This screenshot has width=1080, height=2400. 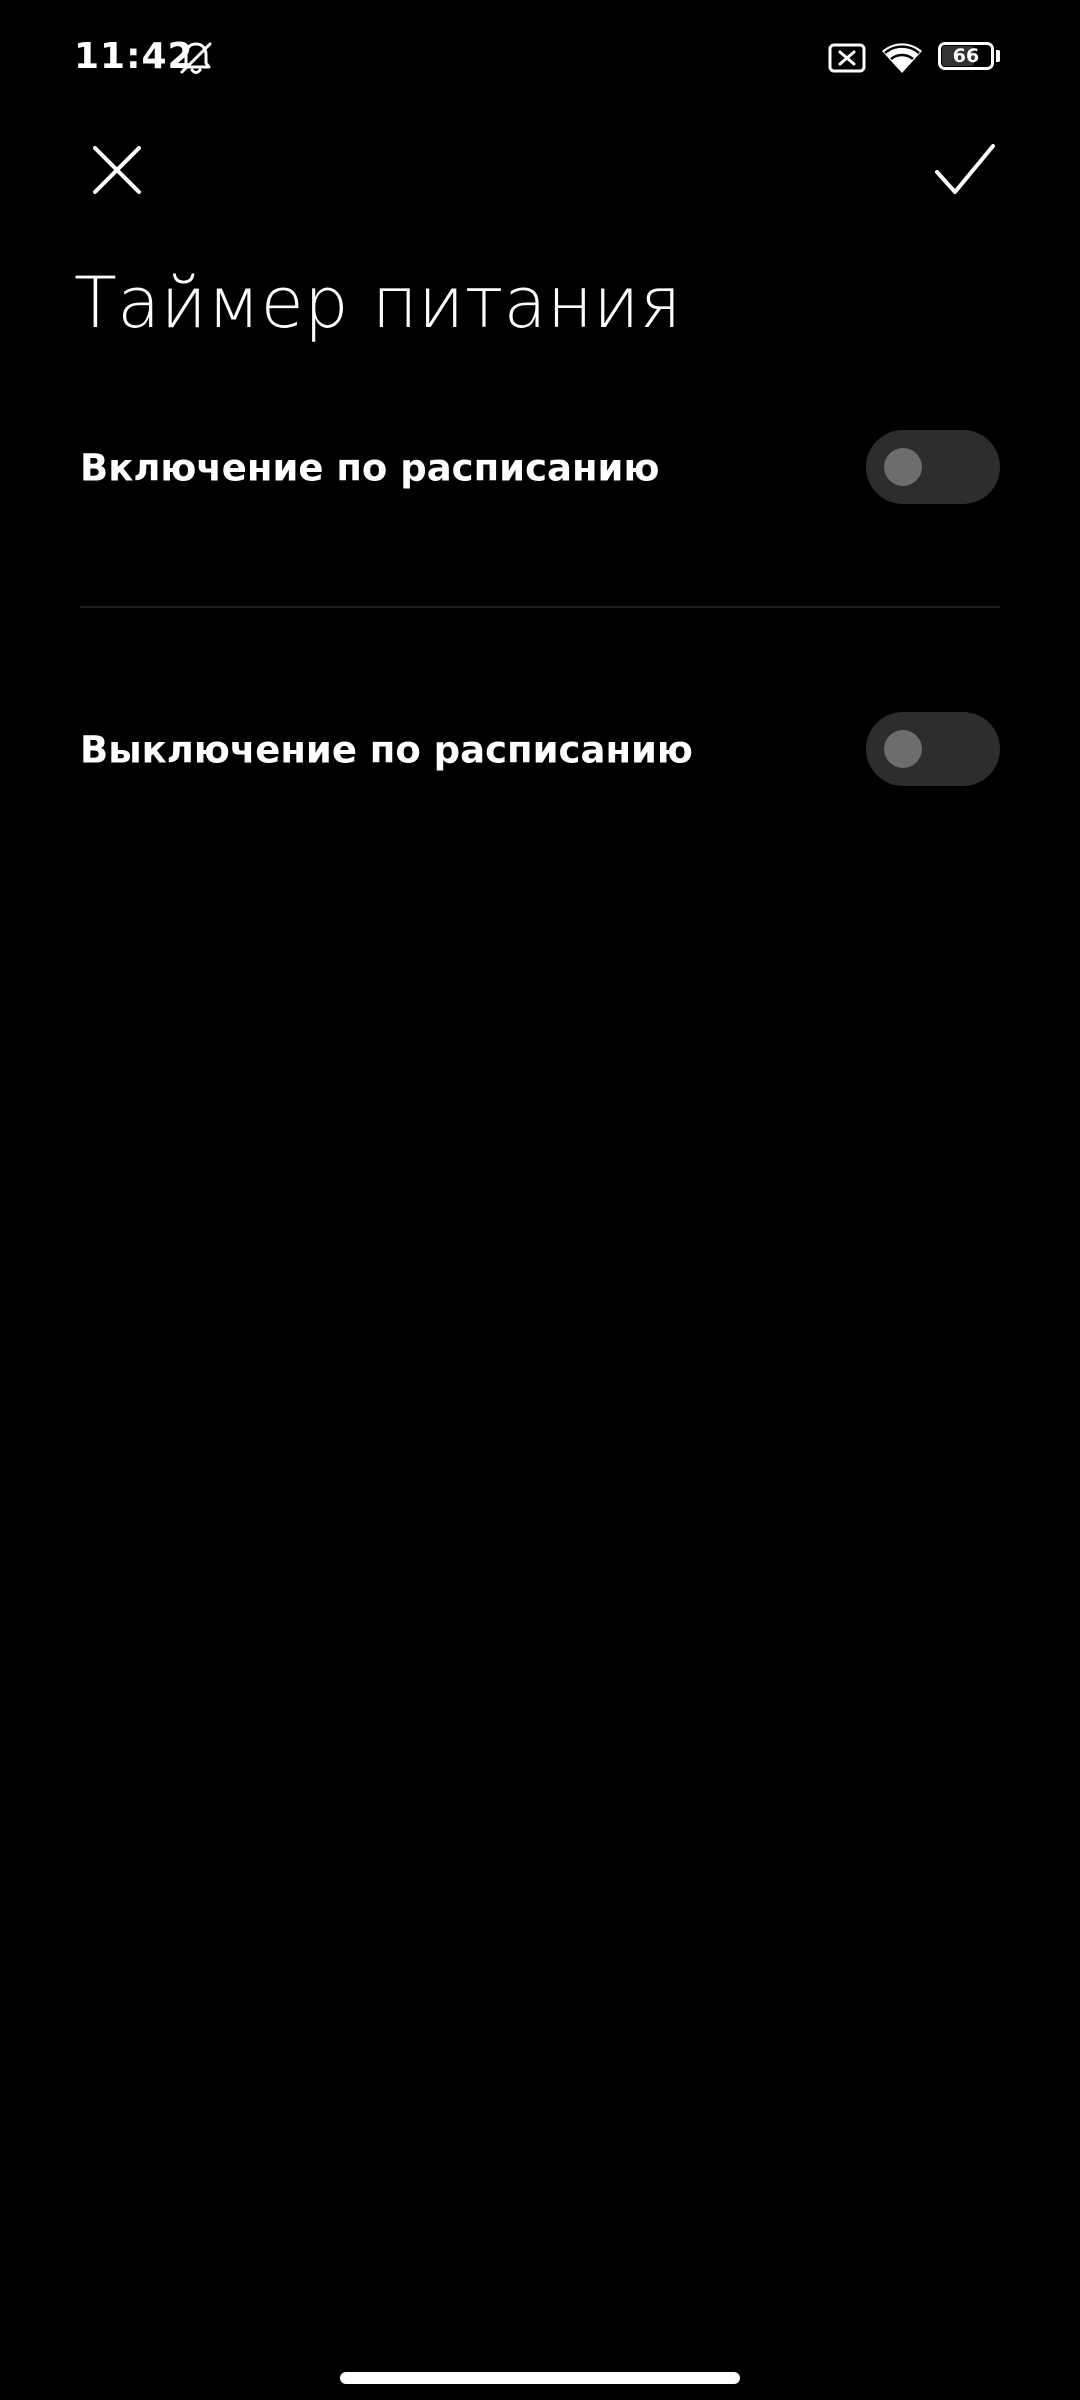 I want to click on page-title: Таймер питания, so click(x=378, y=303).